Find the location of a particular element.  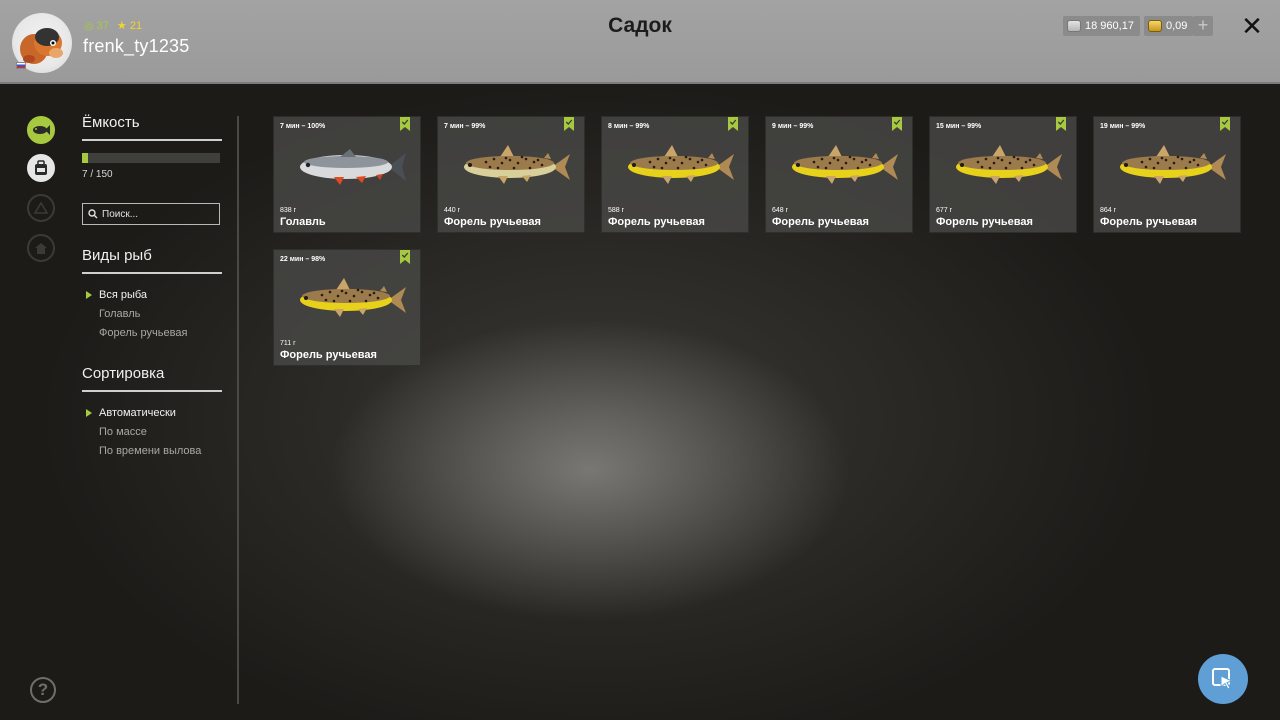

fish-card: 8 мин – 99% 588 г Форель ручьевая is located at coordinates (675, 174).